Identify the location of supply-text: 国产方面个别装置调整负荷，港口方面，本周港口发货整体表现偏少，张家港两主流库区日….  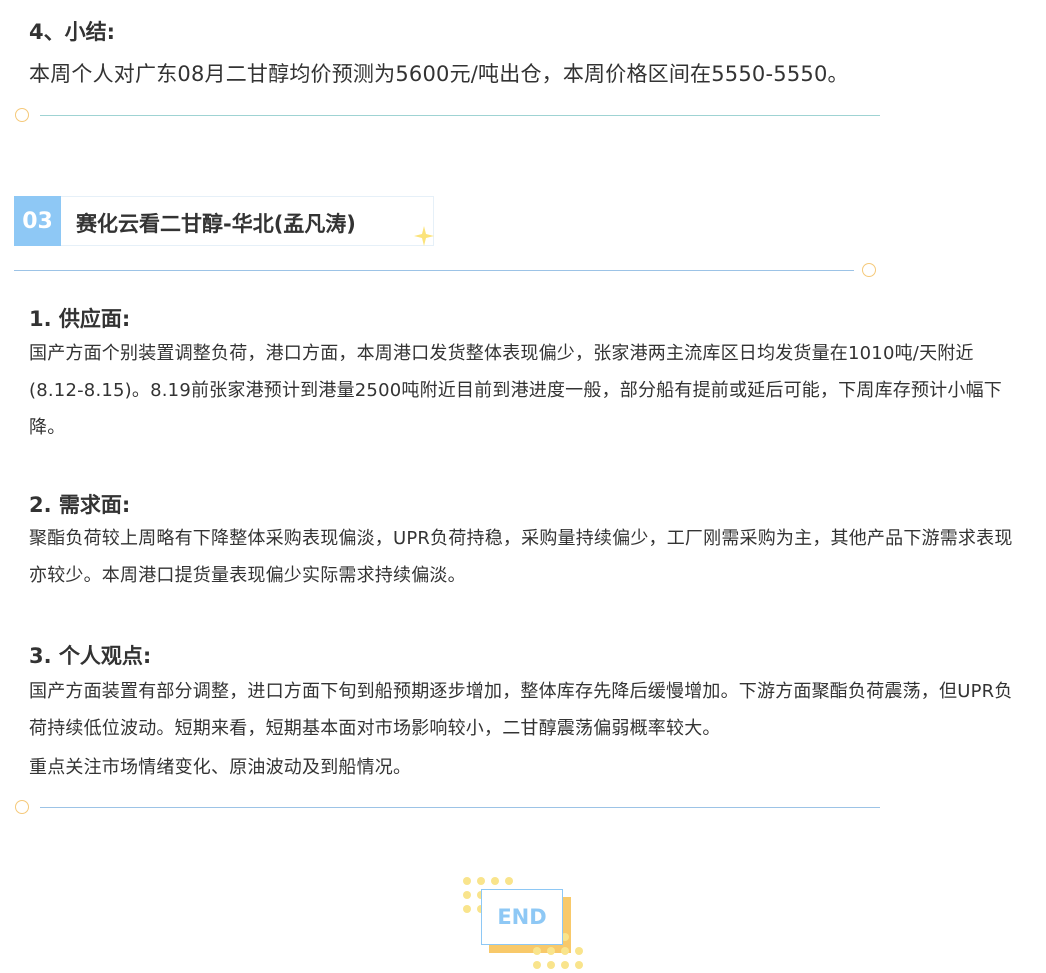
(515, 390).